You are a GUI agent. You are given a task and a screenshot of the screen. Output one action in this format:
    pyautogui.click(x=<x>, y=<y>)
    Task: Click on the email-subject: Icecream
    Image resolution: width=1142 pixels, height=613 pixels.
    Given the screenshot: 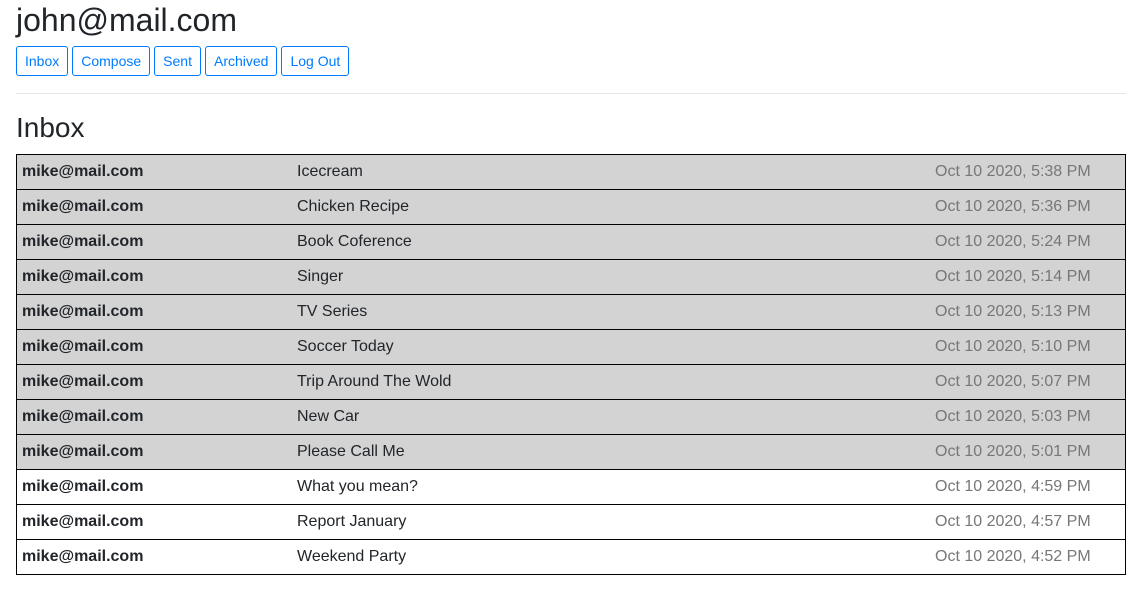 What is the action you would take?
    pyautogui.click(x=330, y=171)
    